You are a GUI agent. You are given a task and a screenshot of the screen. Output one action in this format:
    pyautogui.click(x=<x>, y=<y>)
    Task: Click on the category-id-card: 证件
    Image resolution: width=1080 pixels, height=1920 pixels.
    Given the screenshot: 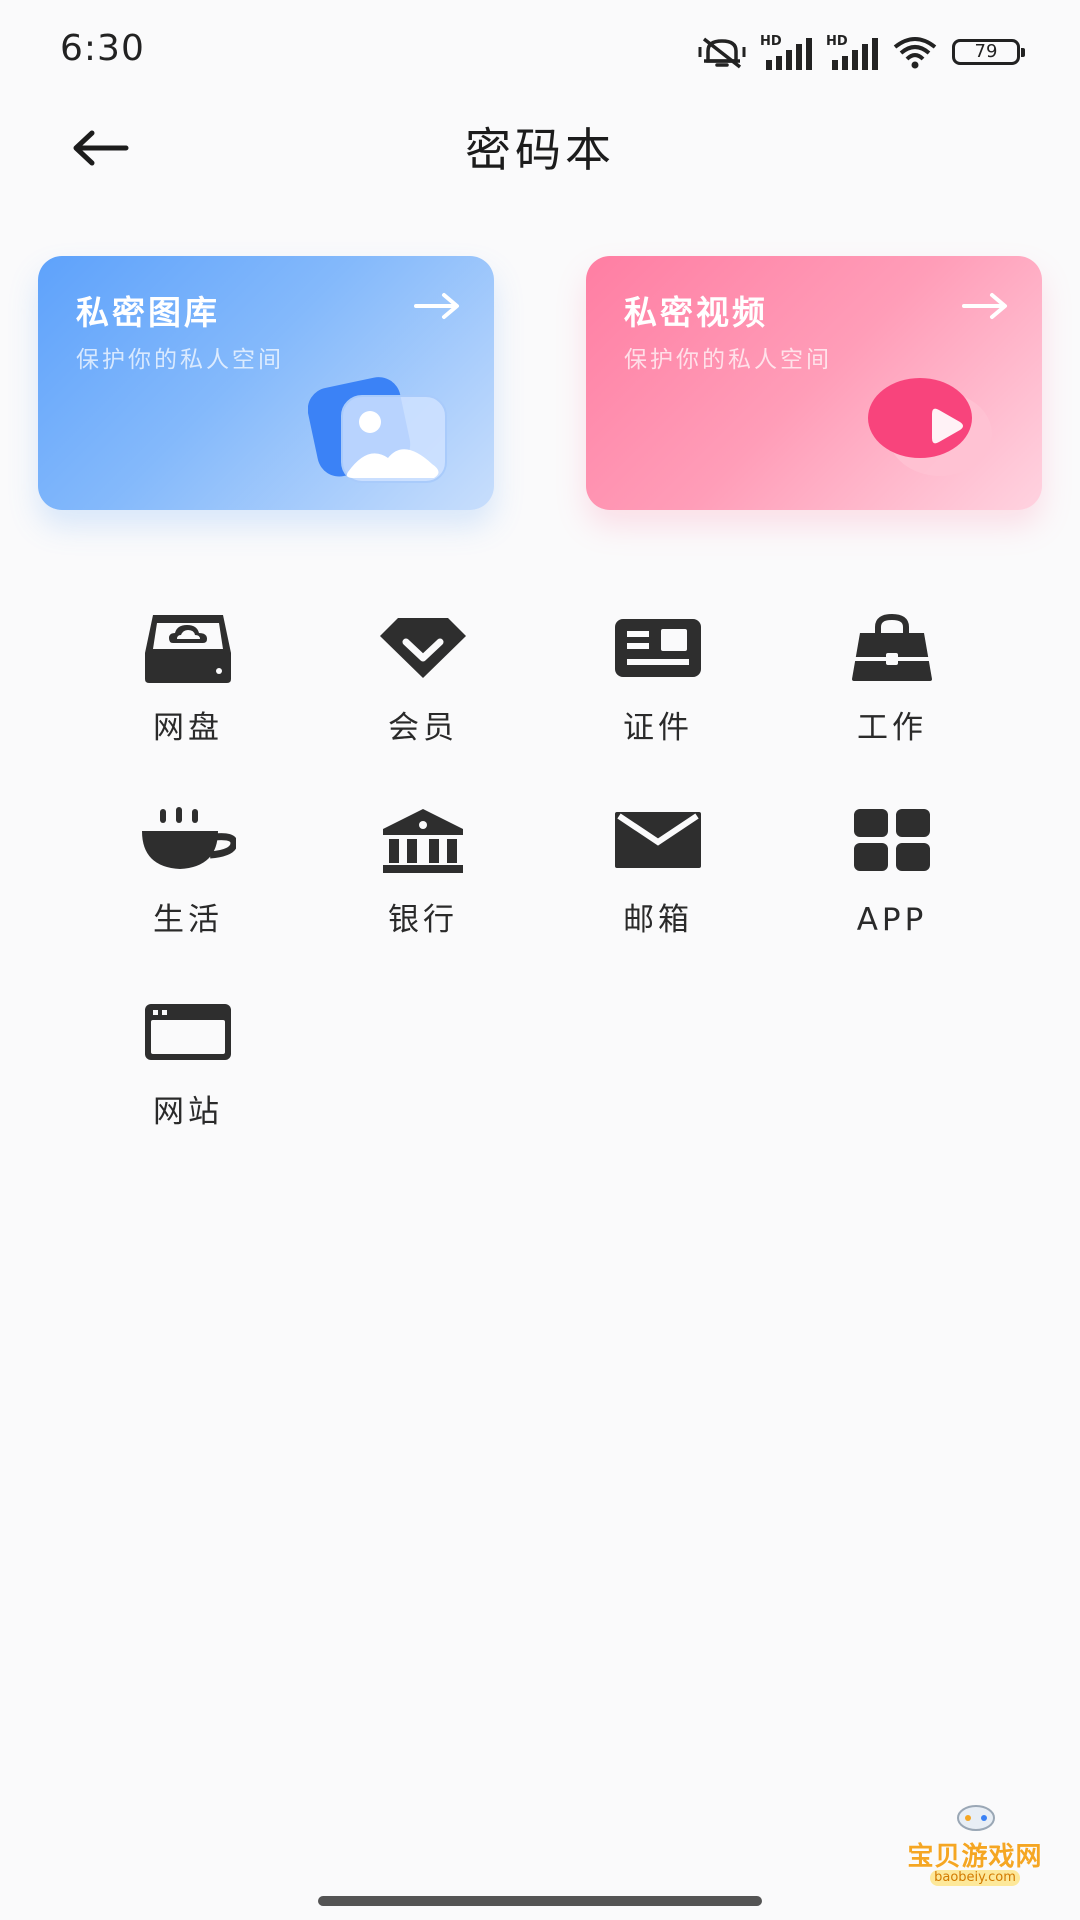 What is the action you would take?
    pyautogui.click(x=658, y=688)
    